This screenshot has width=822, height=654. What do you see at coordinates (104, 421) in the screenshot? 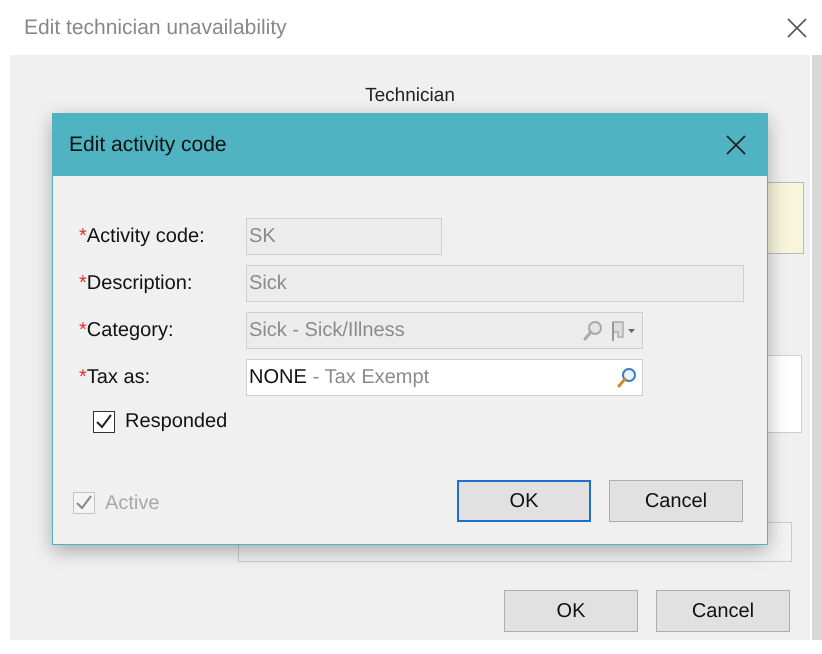
I see `checkbox` at bounding box center [104, 421].